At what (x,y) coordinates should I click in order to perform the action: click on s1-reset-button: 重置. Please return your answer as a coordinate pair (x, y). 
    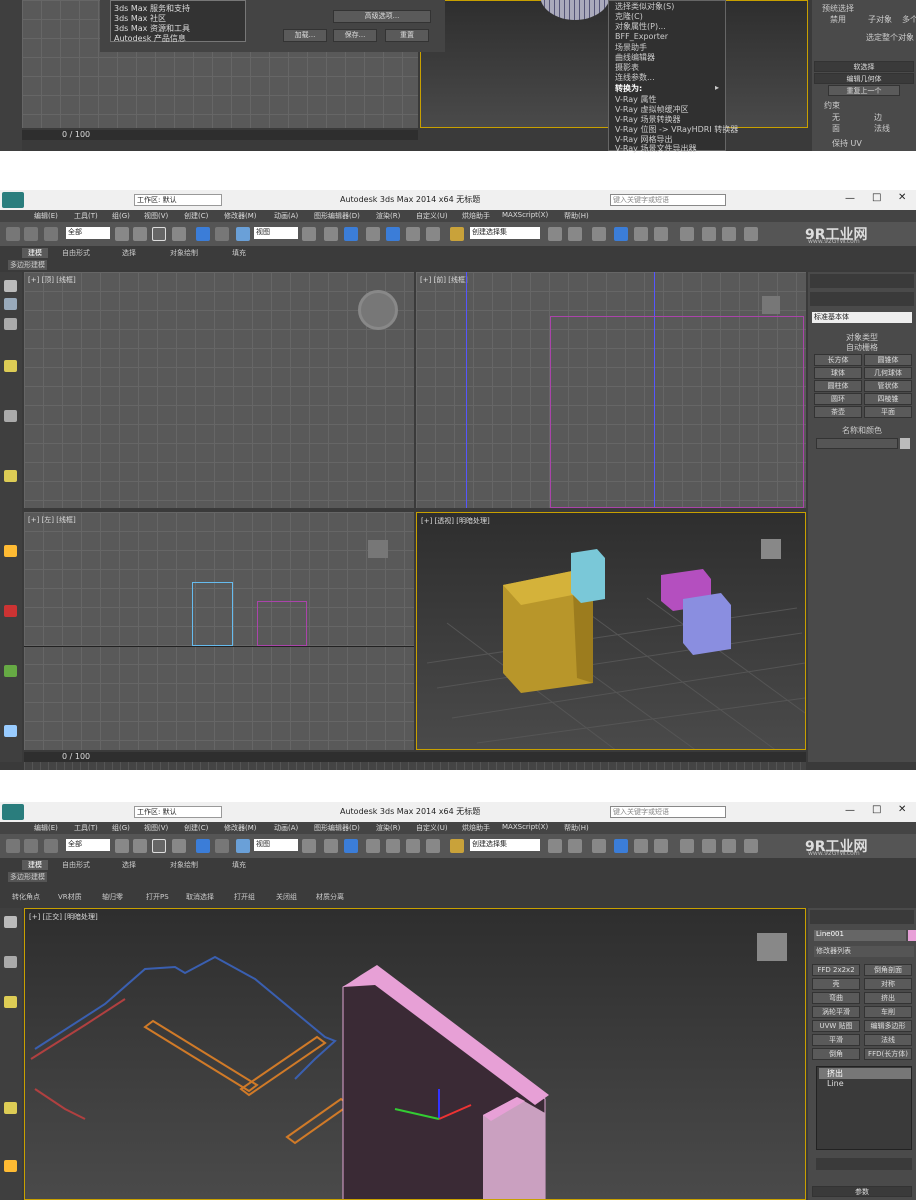
    Looking at the image, I should click on (407, 35).